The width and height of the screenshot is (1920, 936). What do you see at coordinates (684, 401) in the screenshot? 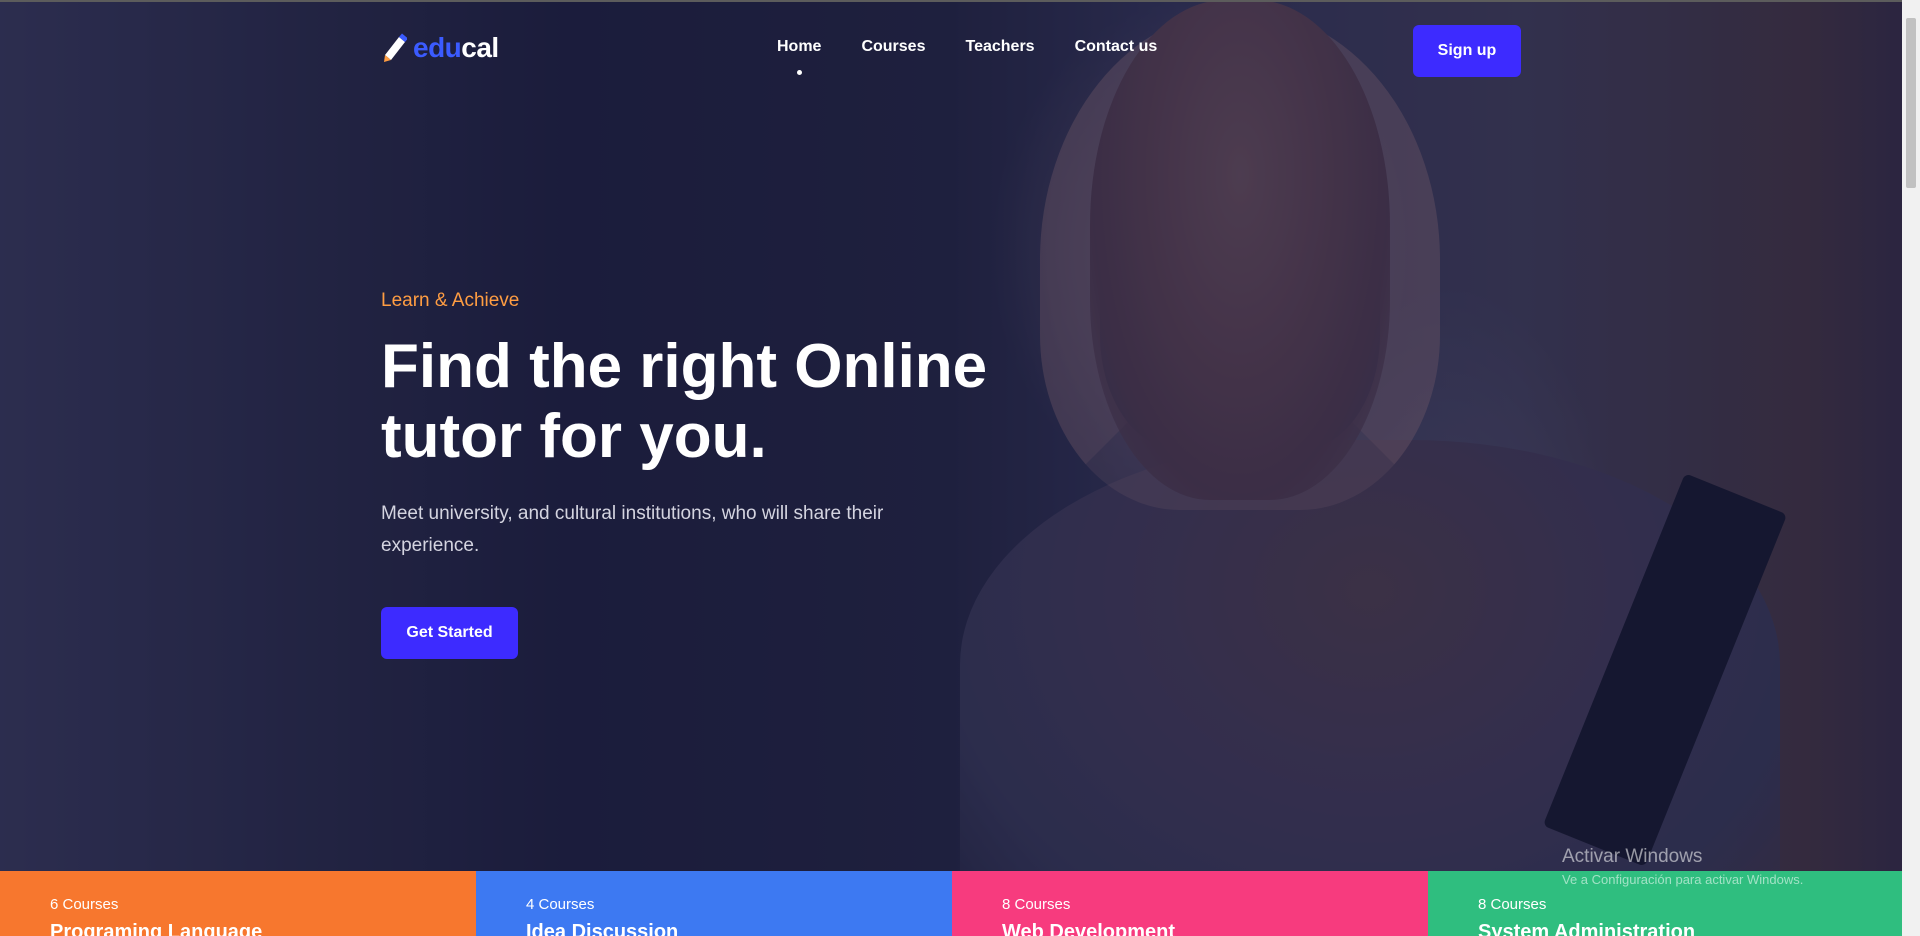
I see `hero-title: Find the right Online tutor for you.` at bounding box center [684, 401].